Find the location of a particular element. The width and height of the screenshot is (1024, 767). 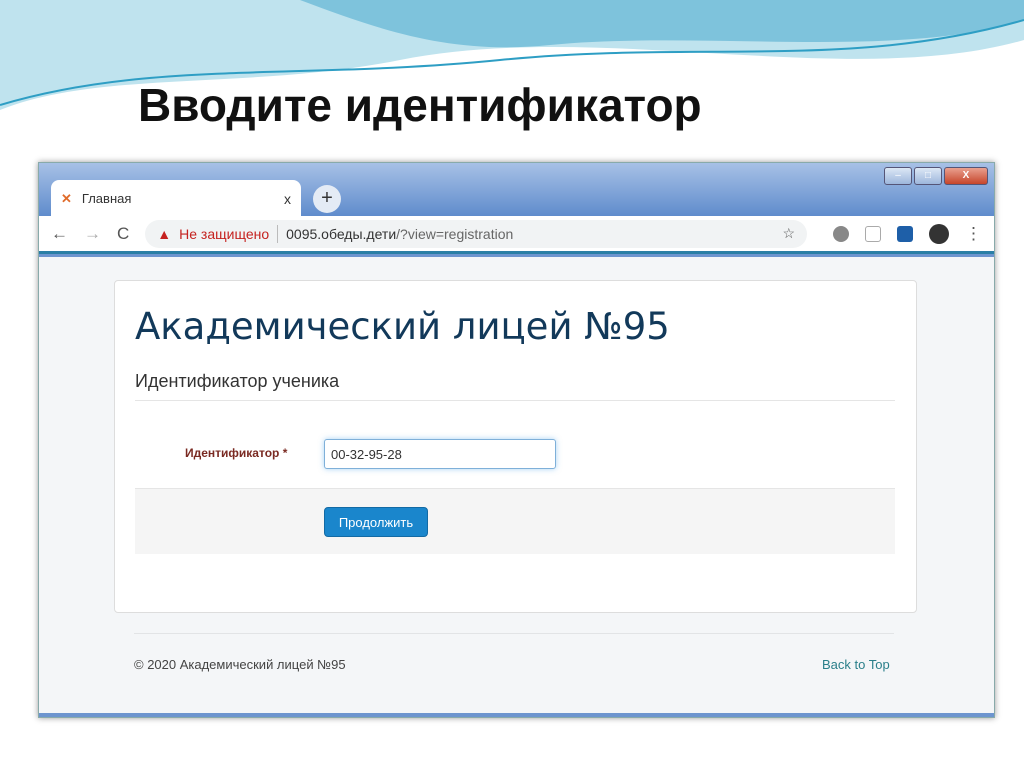

tab-bar: ✕ Главная x + – □ X is located at coordinates (516, 190).